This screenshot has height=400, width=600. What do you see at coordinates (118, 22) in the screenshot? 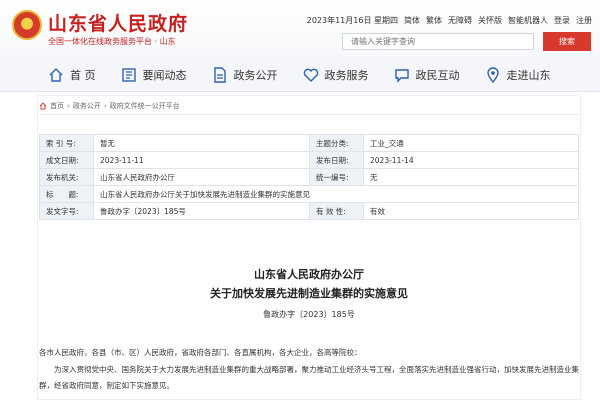
I see `site-title: 山东省人民政府` at bounding box center [118, 22].